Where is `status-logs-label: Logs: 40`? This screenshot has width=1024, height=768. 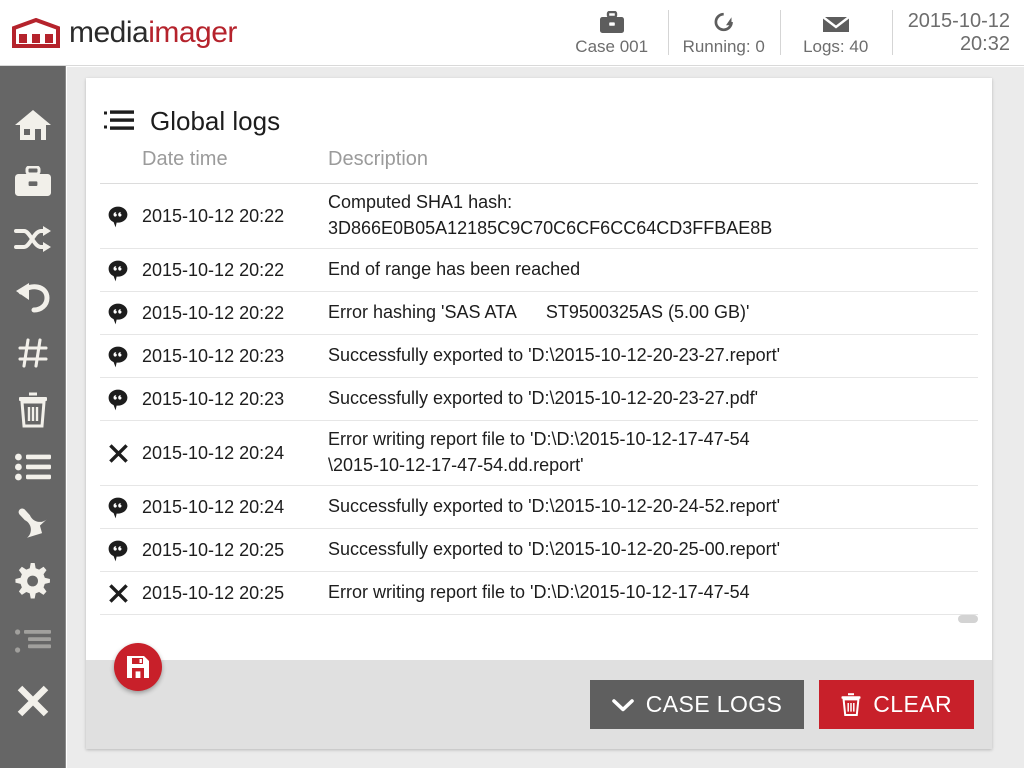 status-logs-label: Logs: 40 is located at coordinates (836, 46).